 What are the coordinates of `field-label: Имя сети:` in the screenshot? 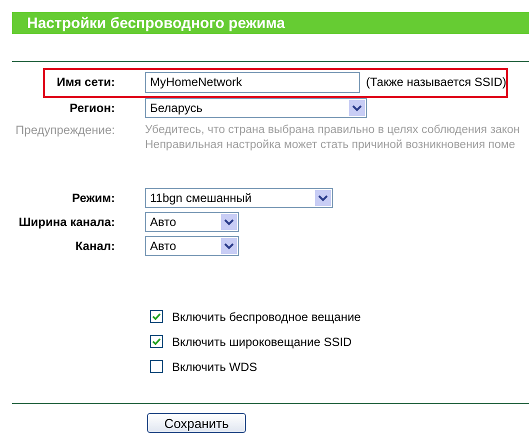 It's located at (85, 82).